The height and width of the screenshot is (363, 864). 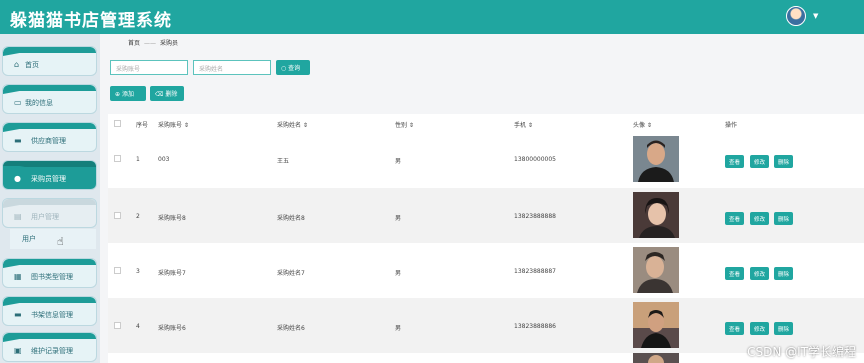 I want to click on top-header: 躲猫猫书店管理系统 ▼, so click(x=432, y=17).